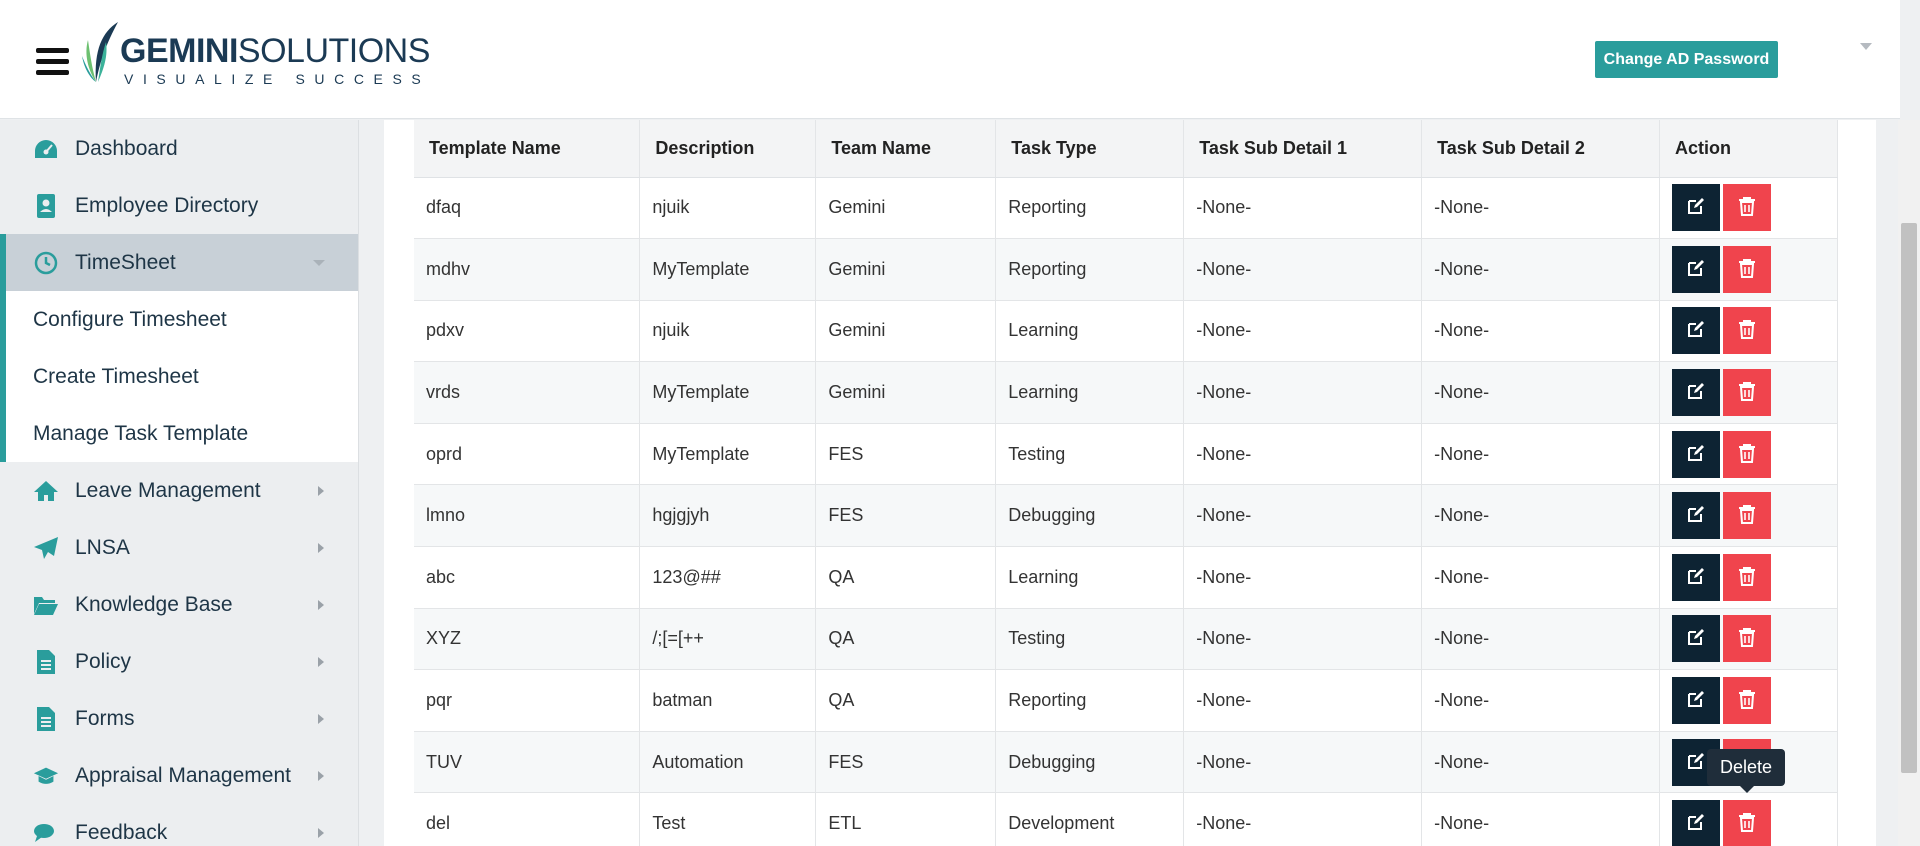 This screenshot has width=1920, height=846. I want to click on table-row: pqr batman QA Reporting -None- -None-, so click(1126, 700).